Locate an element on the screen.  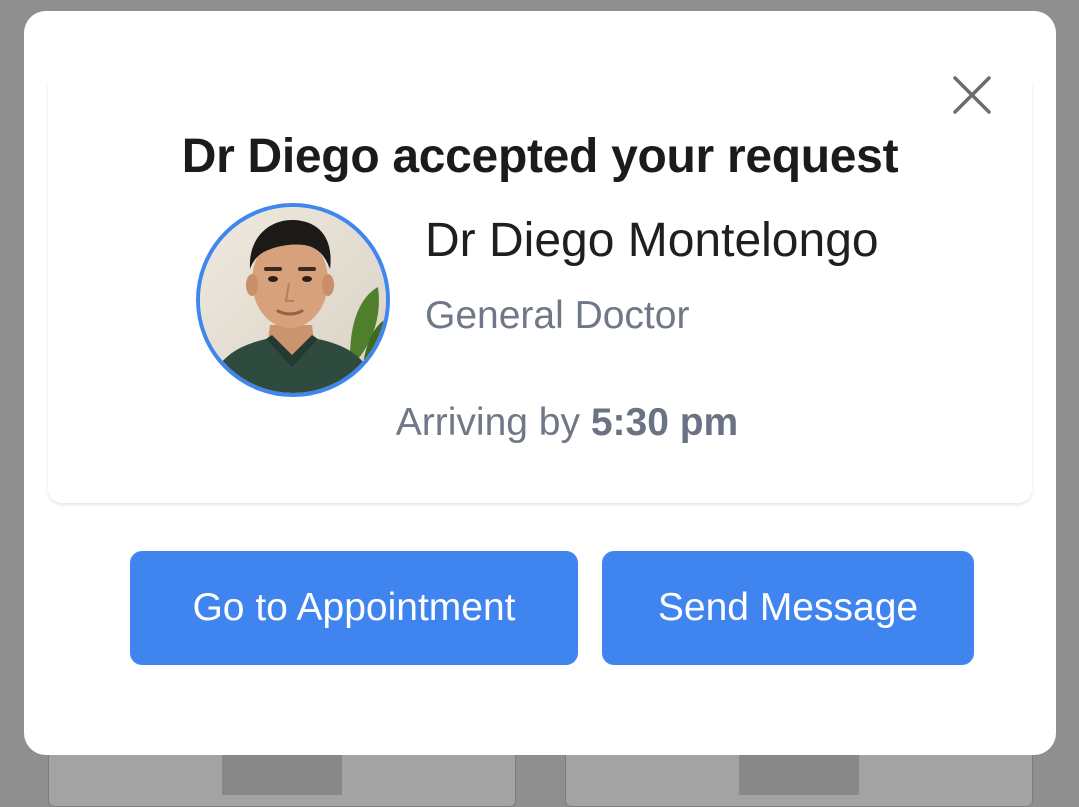
doctor-role: General Doctor is located at coordinates (557, 315).